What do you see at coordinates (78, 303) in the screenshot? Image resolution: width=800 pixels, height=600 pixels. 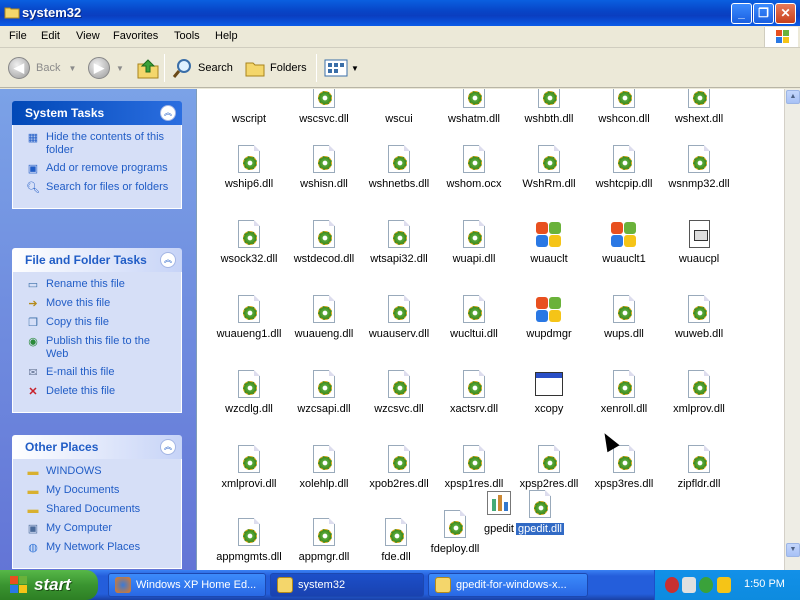 I see `link-label: Move this file` at bounding box center [78, 303].